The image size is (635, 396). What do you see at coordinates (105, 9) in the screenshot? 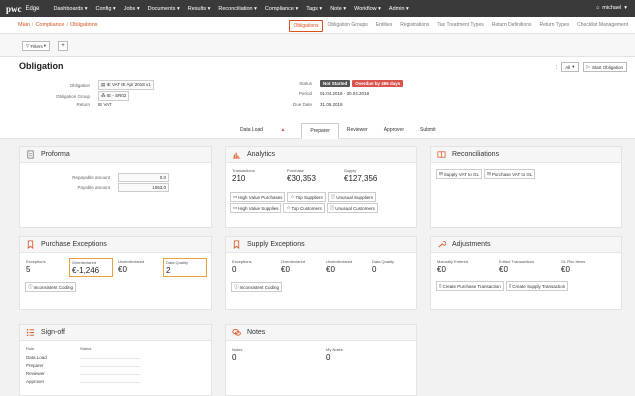
I see `nav-config: Config ▾` at bounding box center [105, 9].